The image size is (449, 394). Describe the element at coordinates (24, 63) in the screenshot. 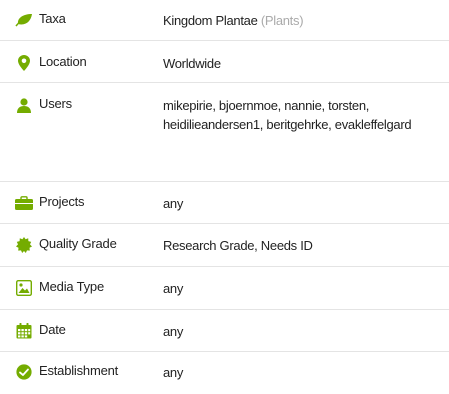

I see `map-marker-icon` at that location.